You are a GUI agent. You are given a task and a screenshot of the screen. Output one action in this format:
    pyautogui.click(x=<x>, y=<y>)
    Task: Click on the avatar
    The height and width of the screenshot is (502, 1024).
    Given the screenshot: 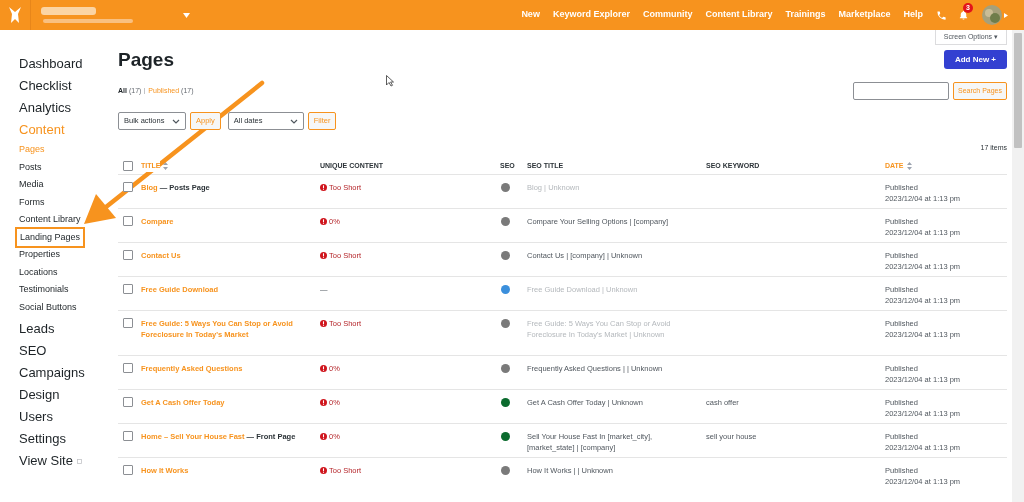 What is the action you would take?
    pyautogui.click(x=992, y=15)
    